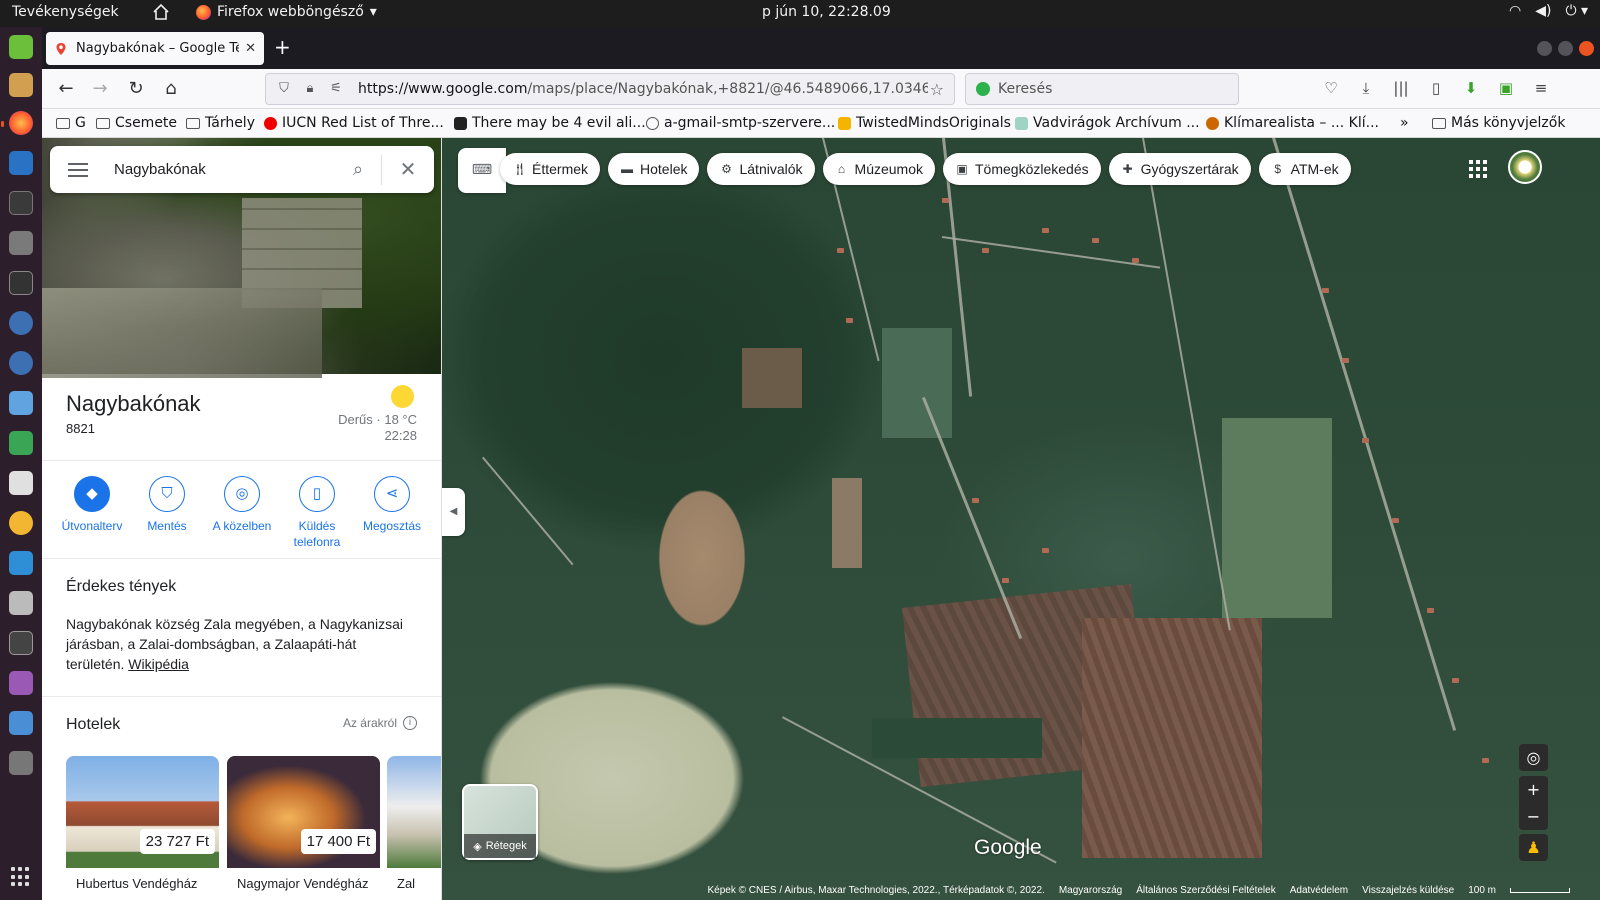 The image size is (1600, 900). What do you see at coordinates (1404, 123) in the screenshot?
I see `more-bookmarks-icon: »` at bounding box center [1404, 123].